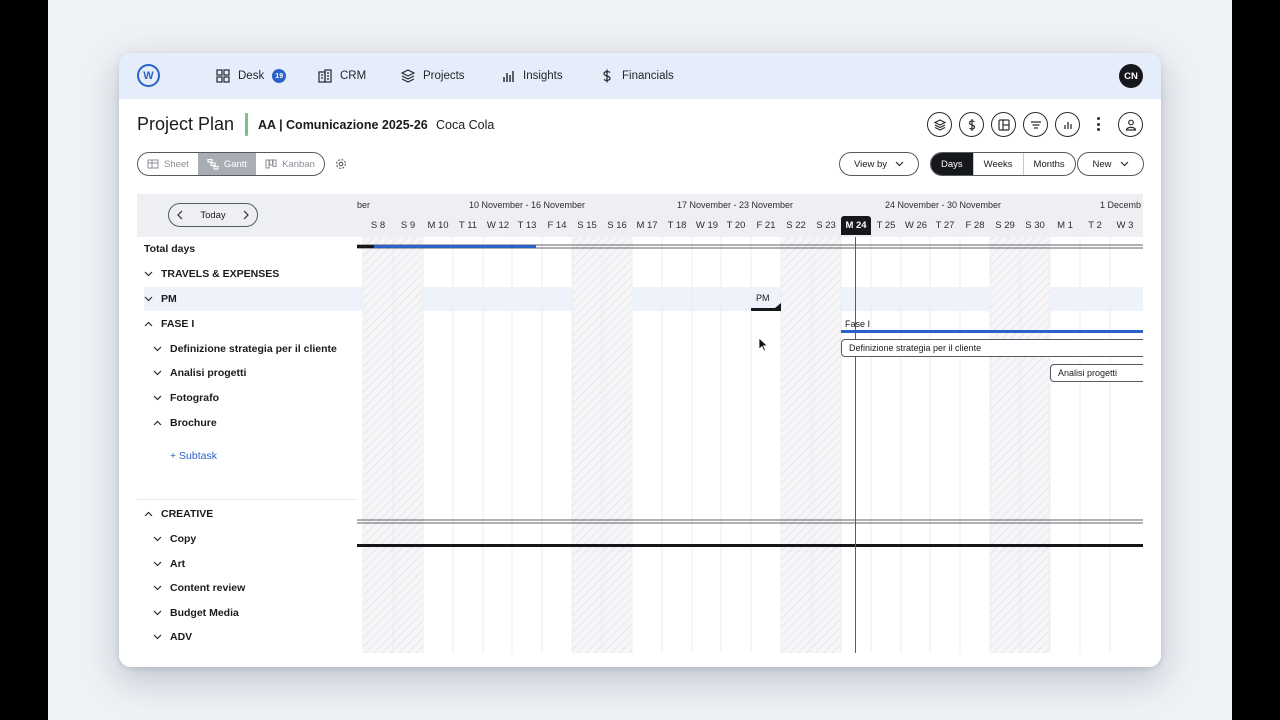 This screenshot has width=1280, height=720. I want to click on team-button, so click(1130, 124).